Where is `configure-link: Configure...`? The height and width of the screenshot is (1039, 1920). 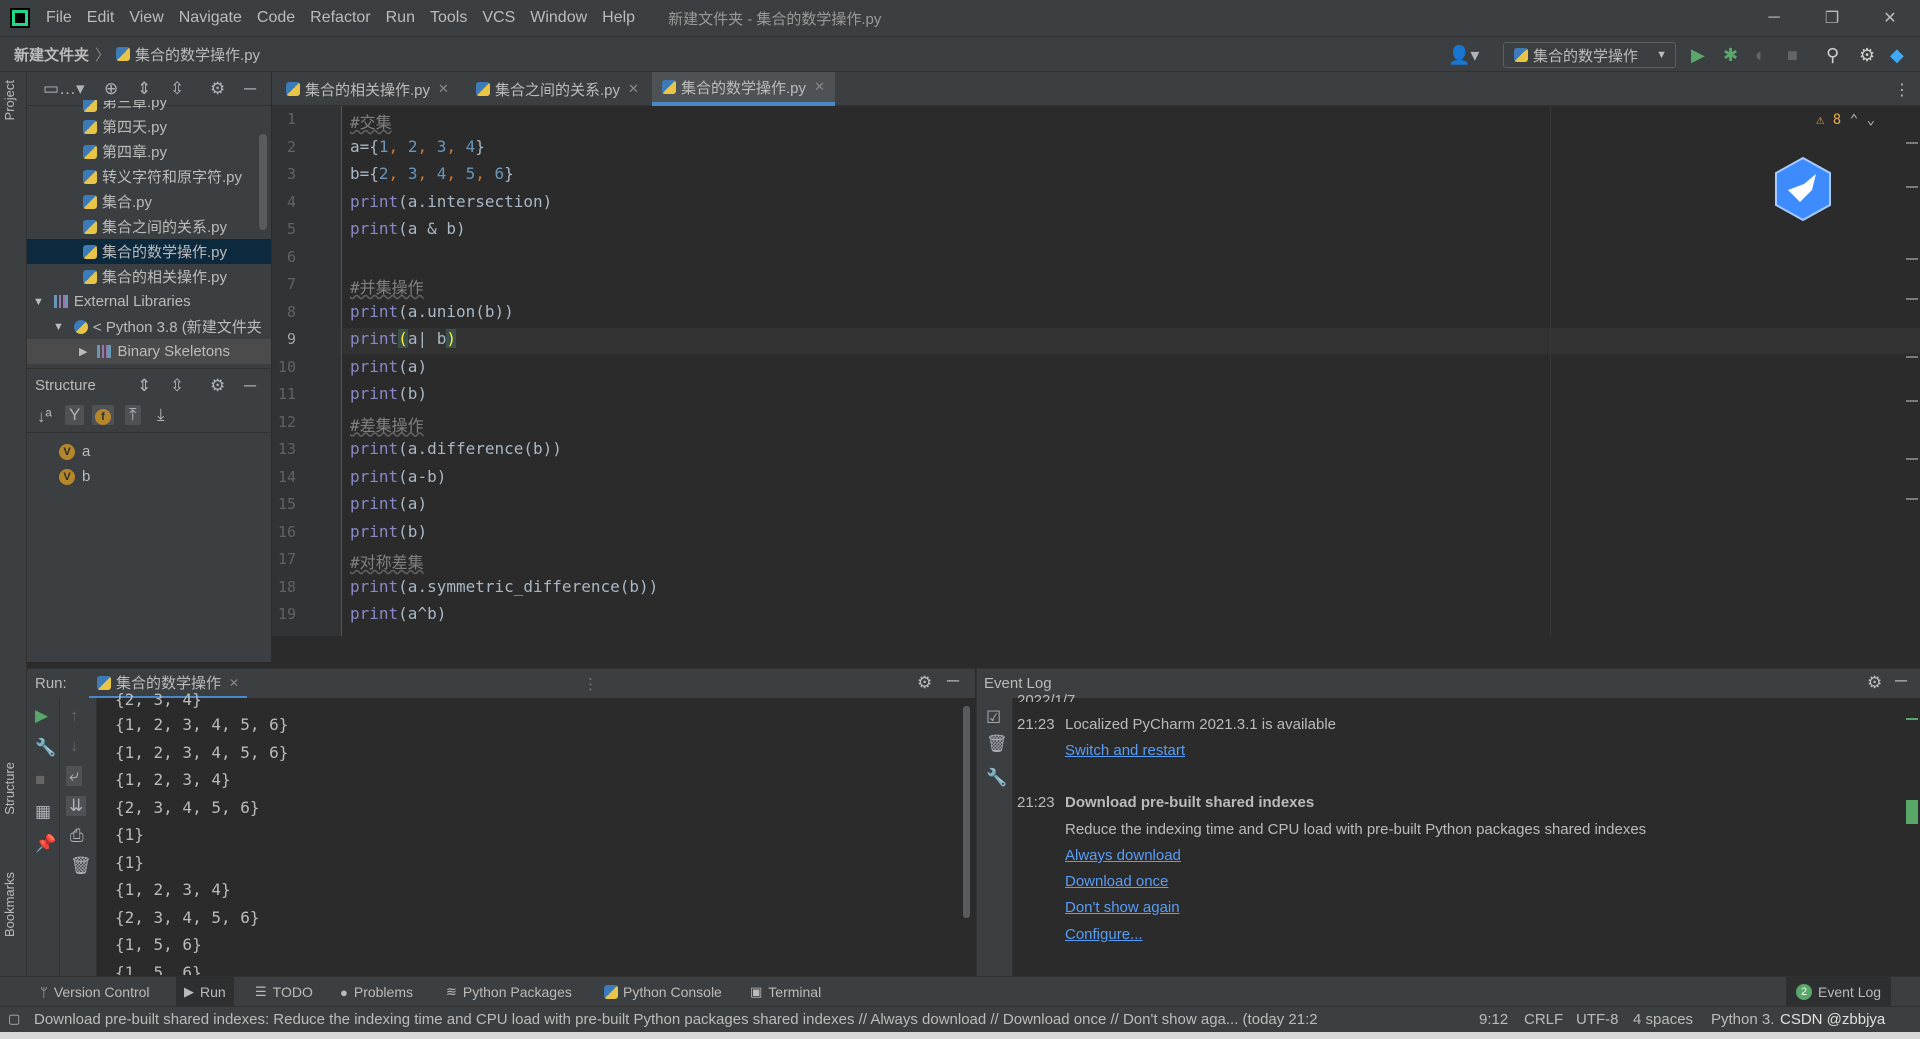 configure-link: Configure... is located at coordinates (1104, 934).